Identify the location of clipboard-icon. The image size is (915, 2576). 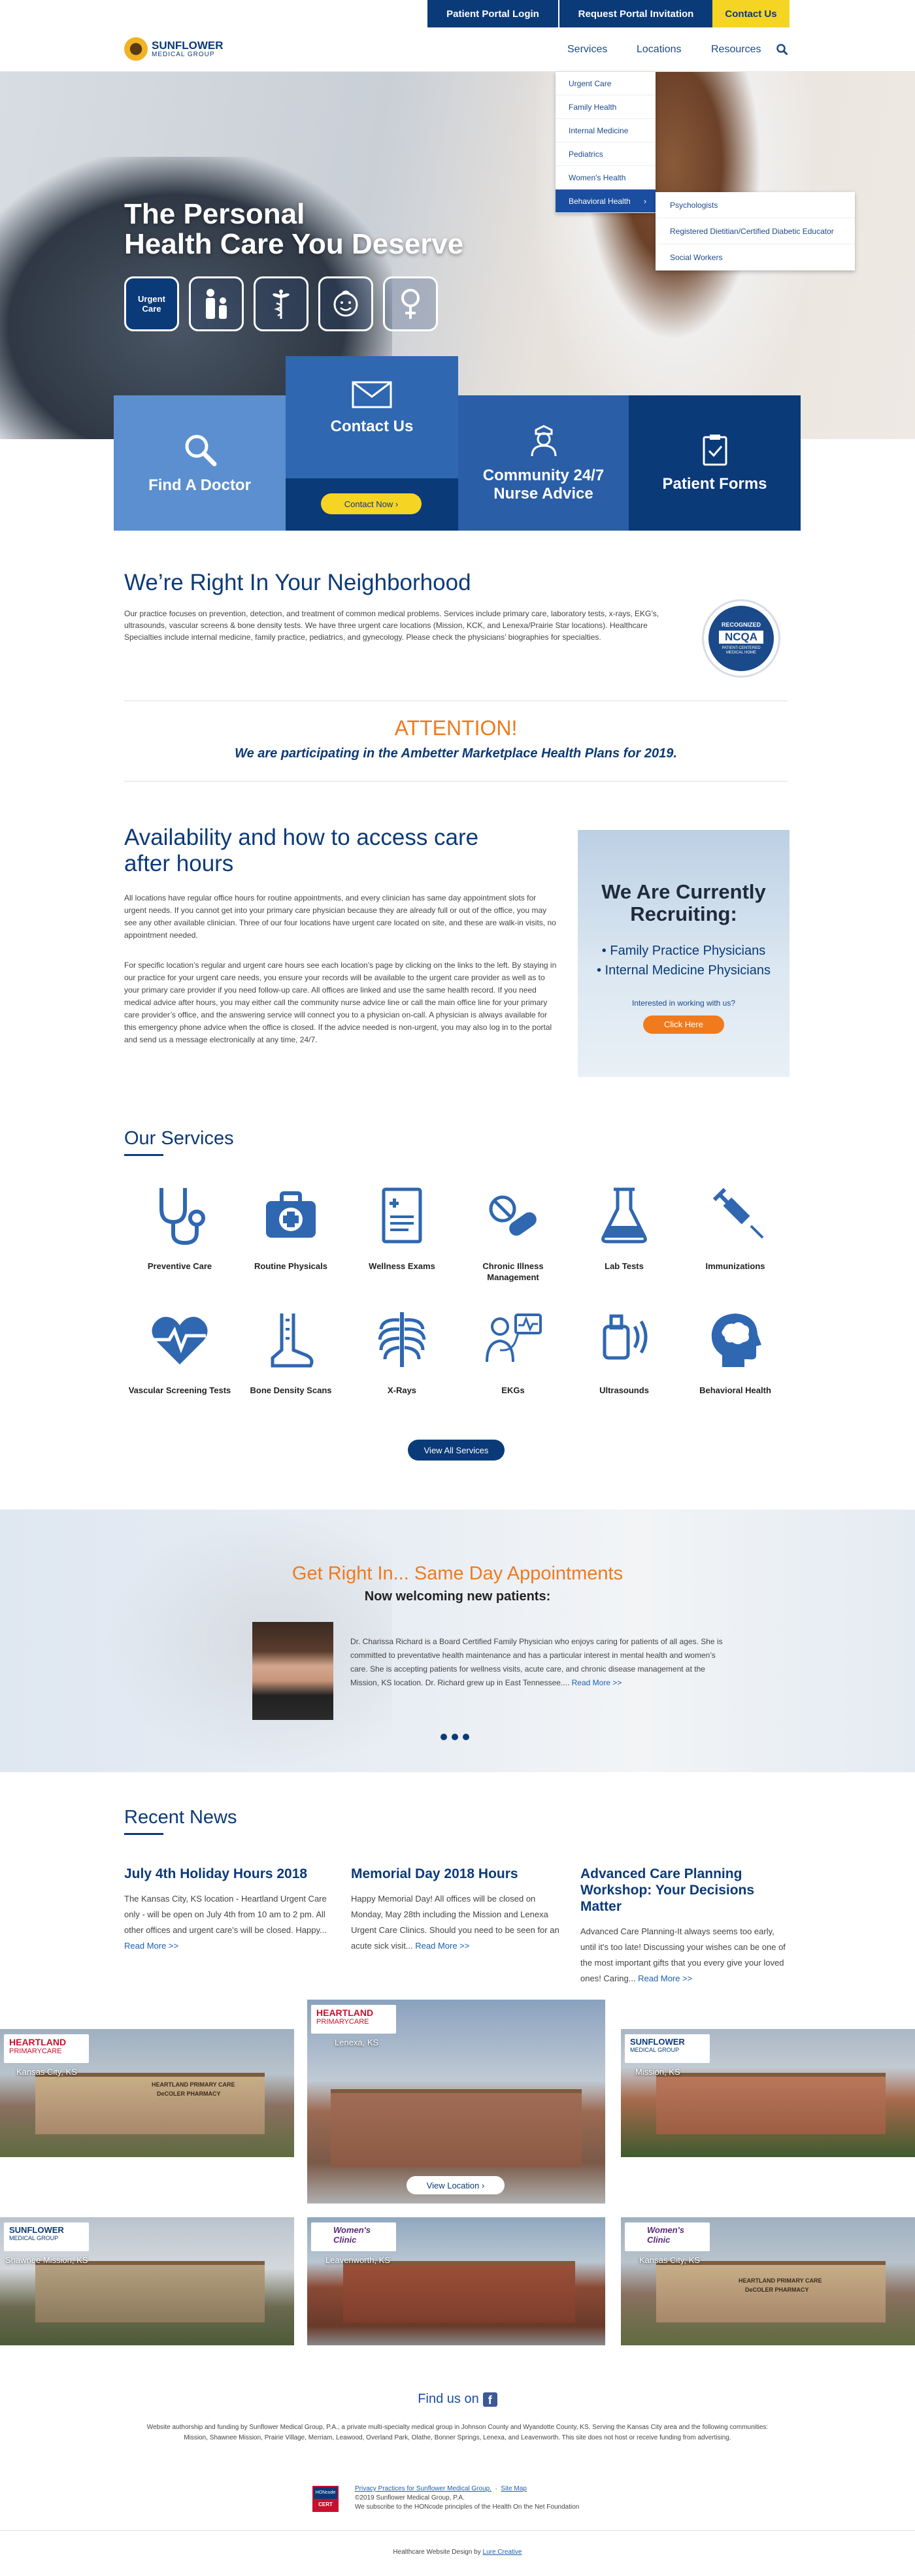
(715, 449).